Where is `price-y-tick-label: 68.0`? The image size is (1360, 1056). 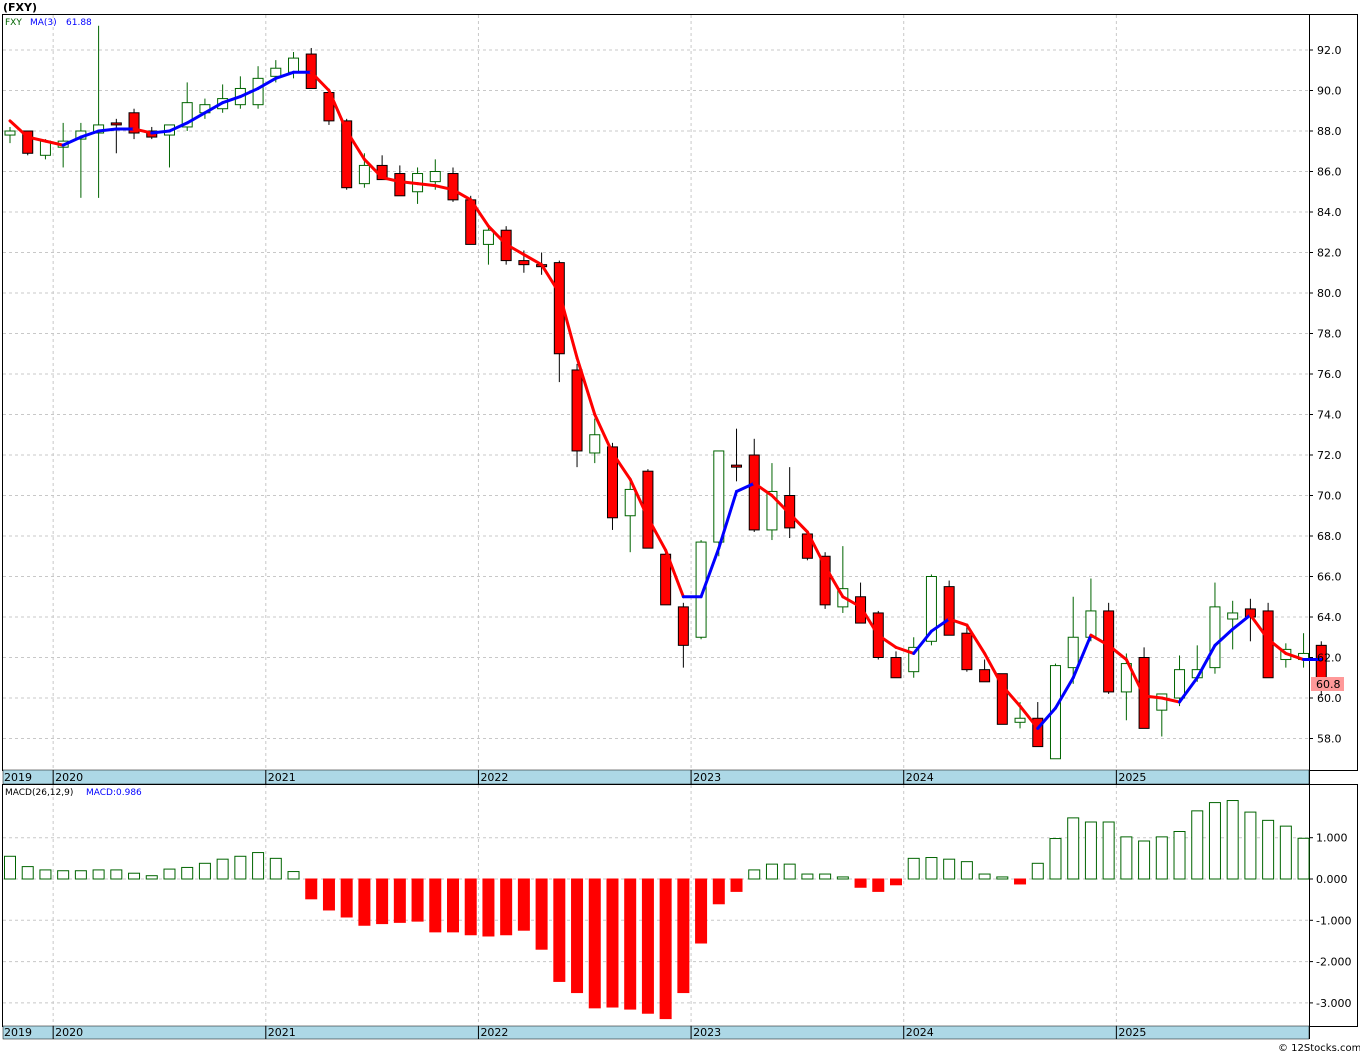 price-y-tick-label: 68.0 is located at coordinates (1329, 536).